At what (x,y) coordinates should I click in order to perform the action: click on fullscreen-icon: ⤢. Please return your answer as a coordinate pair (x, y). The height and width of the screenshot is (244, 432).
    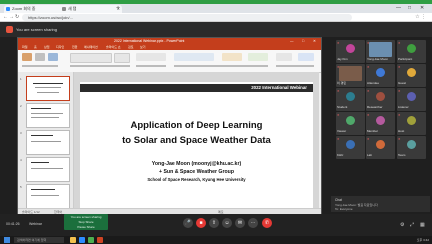
    Looking at the image, I should click on (412, 225).